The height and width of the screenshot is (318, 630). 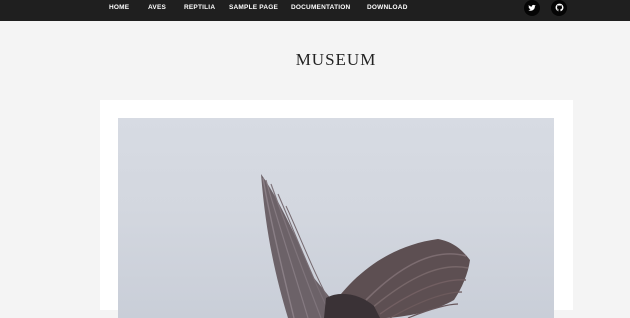 What do you see at coordinates (119, 10) in the screenshot?
I see `nav-home-link: HOME` at bounding box center [119, 10].